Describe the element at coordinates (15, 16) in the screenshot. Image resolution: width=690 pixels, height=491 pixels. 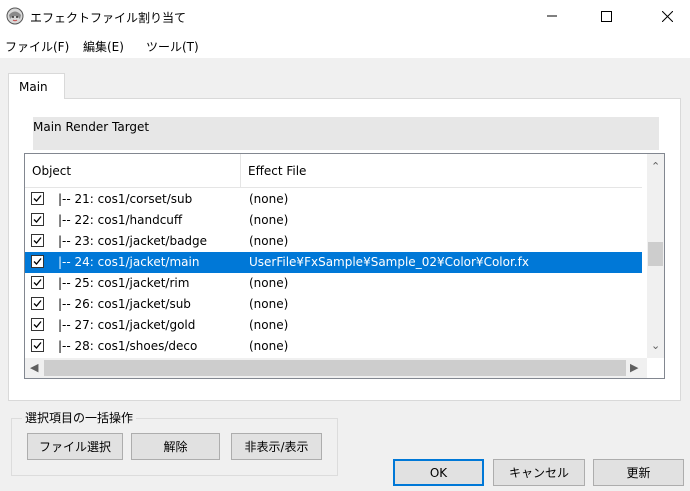
I see `app-icon` at that location.